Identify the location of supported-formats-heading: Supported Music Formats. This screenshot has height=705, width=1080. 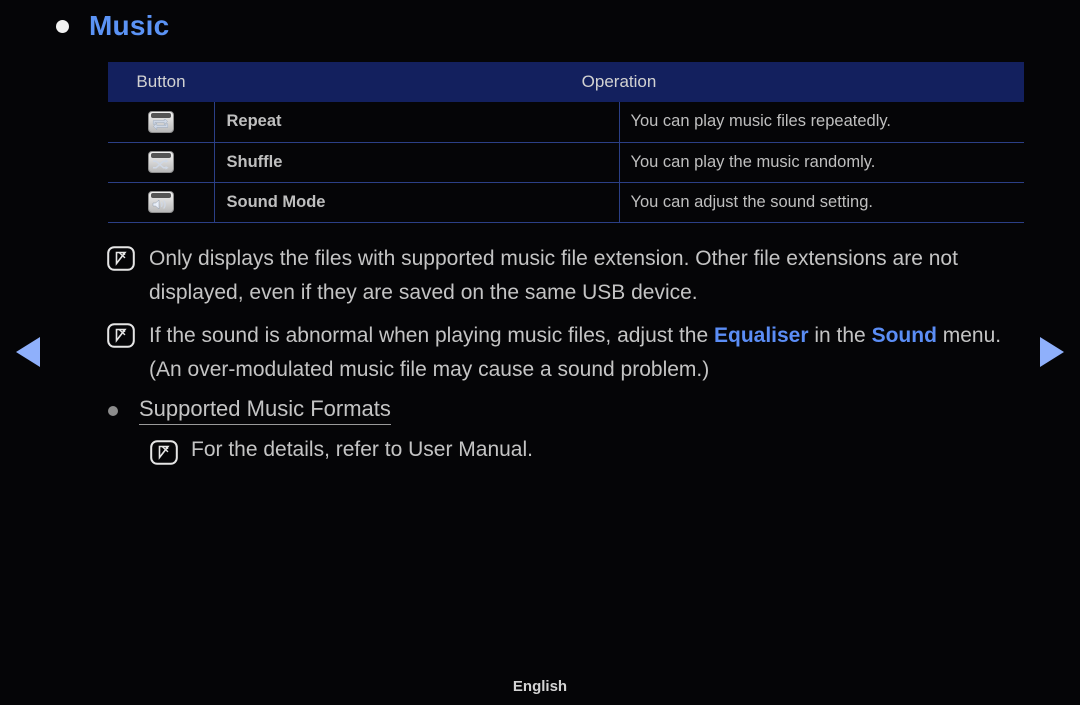
(320, 410).